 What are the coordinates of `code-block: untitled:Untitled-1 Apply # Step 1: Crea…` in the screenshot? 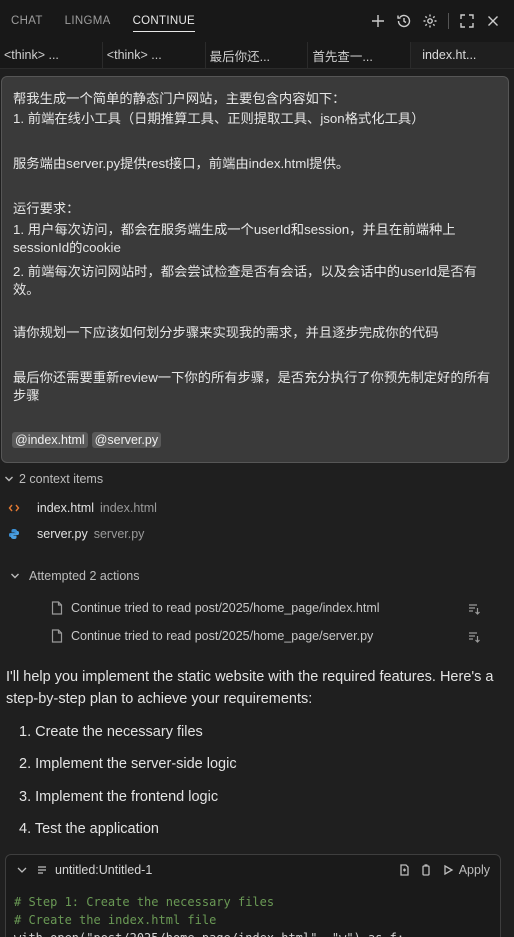 It's located at (253, 895).